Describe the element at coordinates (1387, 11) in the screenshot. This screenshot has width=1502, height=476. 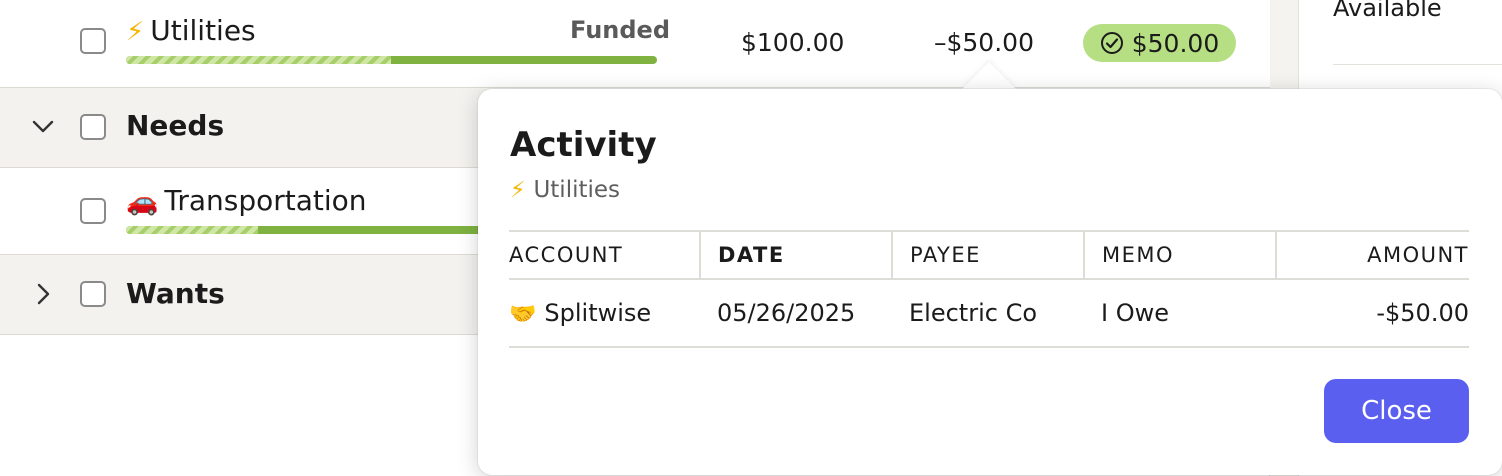
I see `available-label: Available` at that location.